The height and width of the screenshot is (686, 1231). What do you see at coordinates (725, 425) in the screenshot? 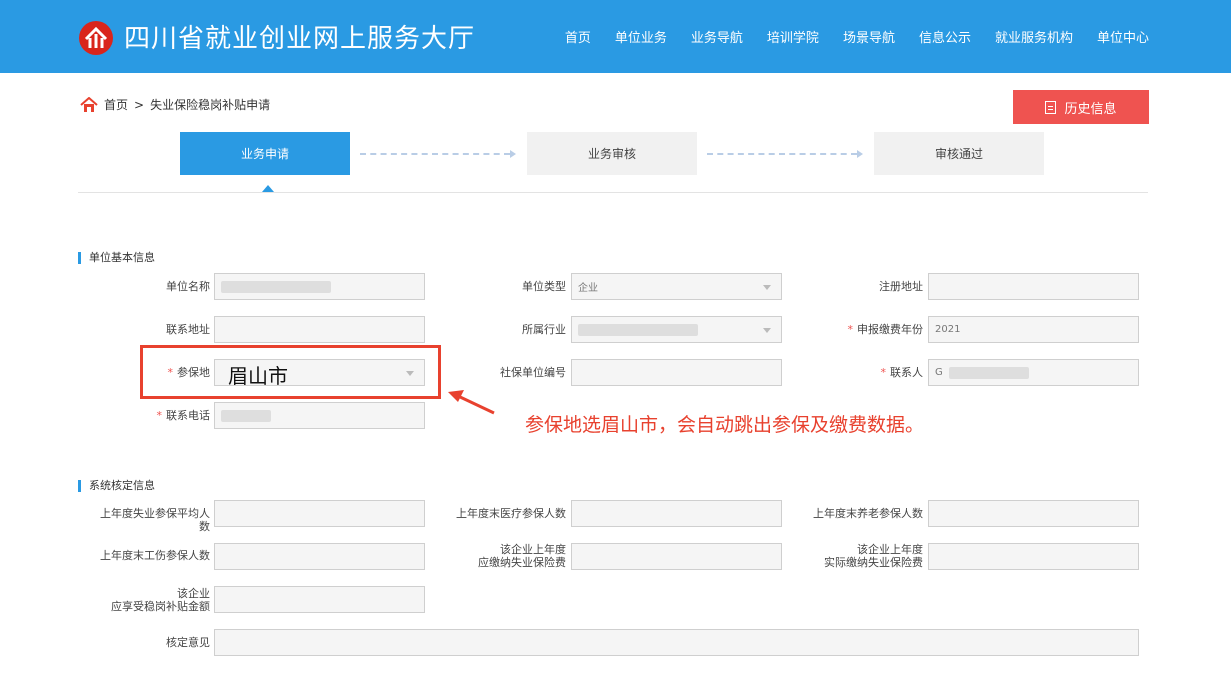
I see `annotation-text: 参保地选眉山市，会自动跳出参保及缴费数据。` at bounding box center [725, 425].